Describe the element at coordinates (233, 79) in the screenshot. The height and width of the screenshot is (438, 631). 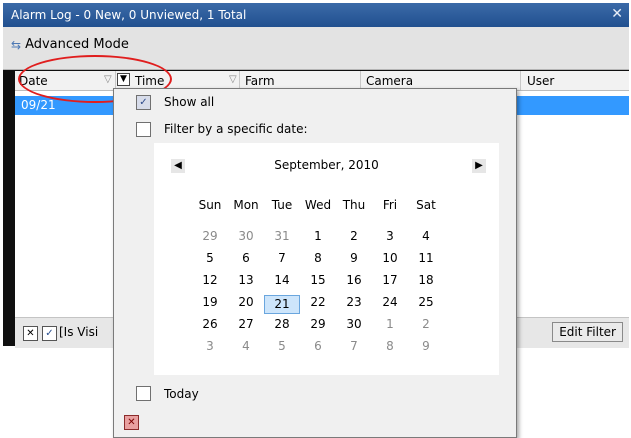
I see `filter-icon: ▽` at that location.